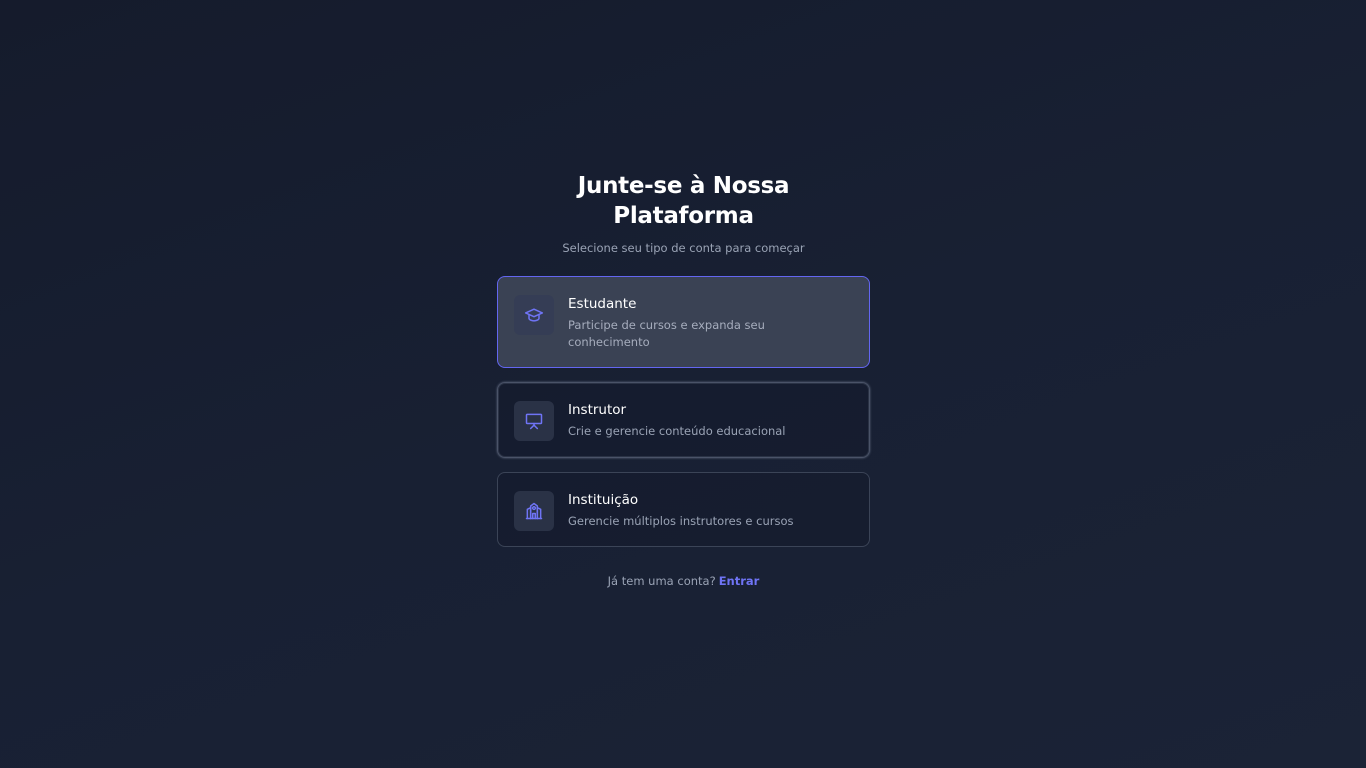 Image resolution: width=1366 pixels, height=768 pixels. I want to click on login-prompt: Já tem uma conta? Entrar, so click(683, 581).